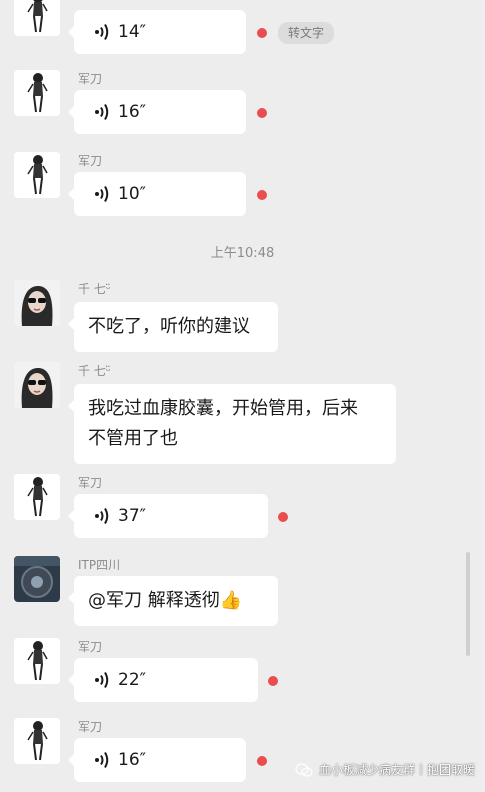  What do you see at coordinates (133, 438) in the screenshot?
I see `message-text-line: 不管用了也` at bounding box center [133, 438].